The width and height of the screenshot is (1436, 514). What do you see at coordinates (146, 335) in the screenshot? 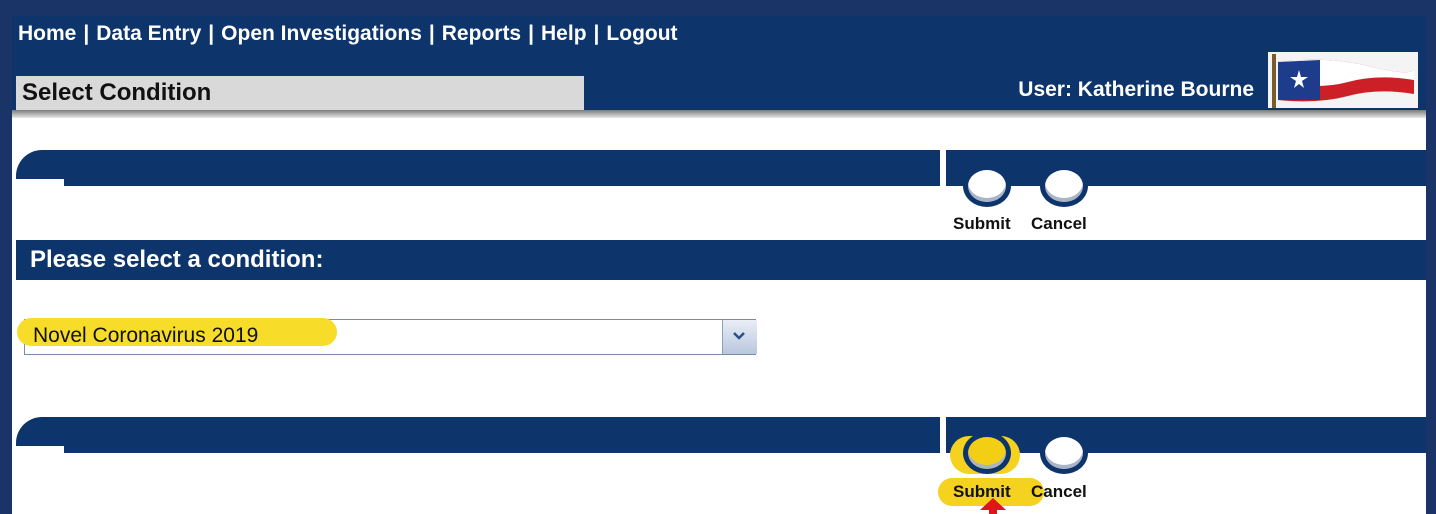
I see `condition-select-value: Novel Coronavirus 2019` at bounding box center [146, 335].